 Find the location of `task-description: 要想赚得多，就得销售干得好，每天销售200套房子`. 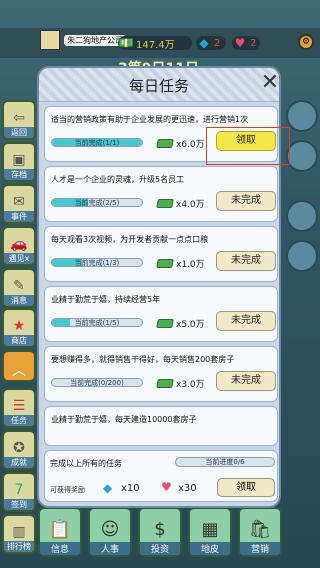

task-description: 要想赚得多，就得销售干得好，每天销售200套房子 is located at coordinates (143, 359).